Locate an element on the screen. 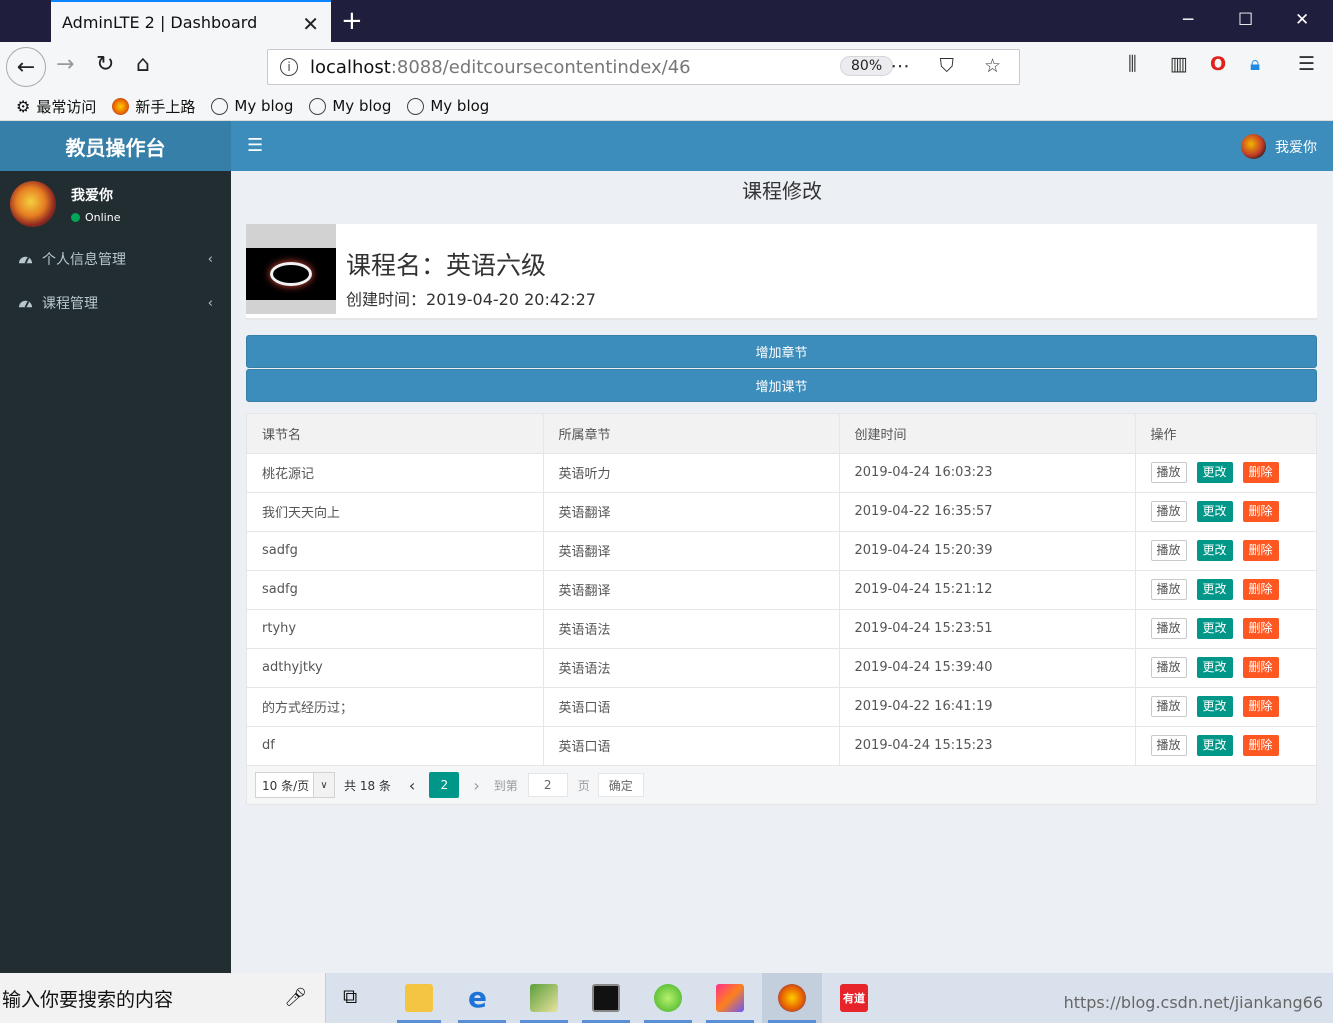 This screenshot has height=1023, width=1333. home-icon: ⌂ is located at coordinates (143, 64).